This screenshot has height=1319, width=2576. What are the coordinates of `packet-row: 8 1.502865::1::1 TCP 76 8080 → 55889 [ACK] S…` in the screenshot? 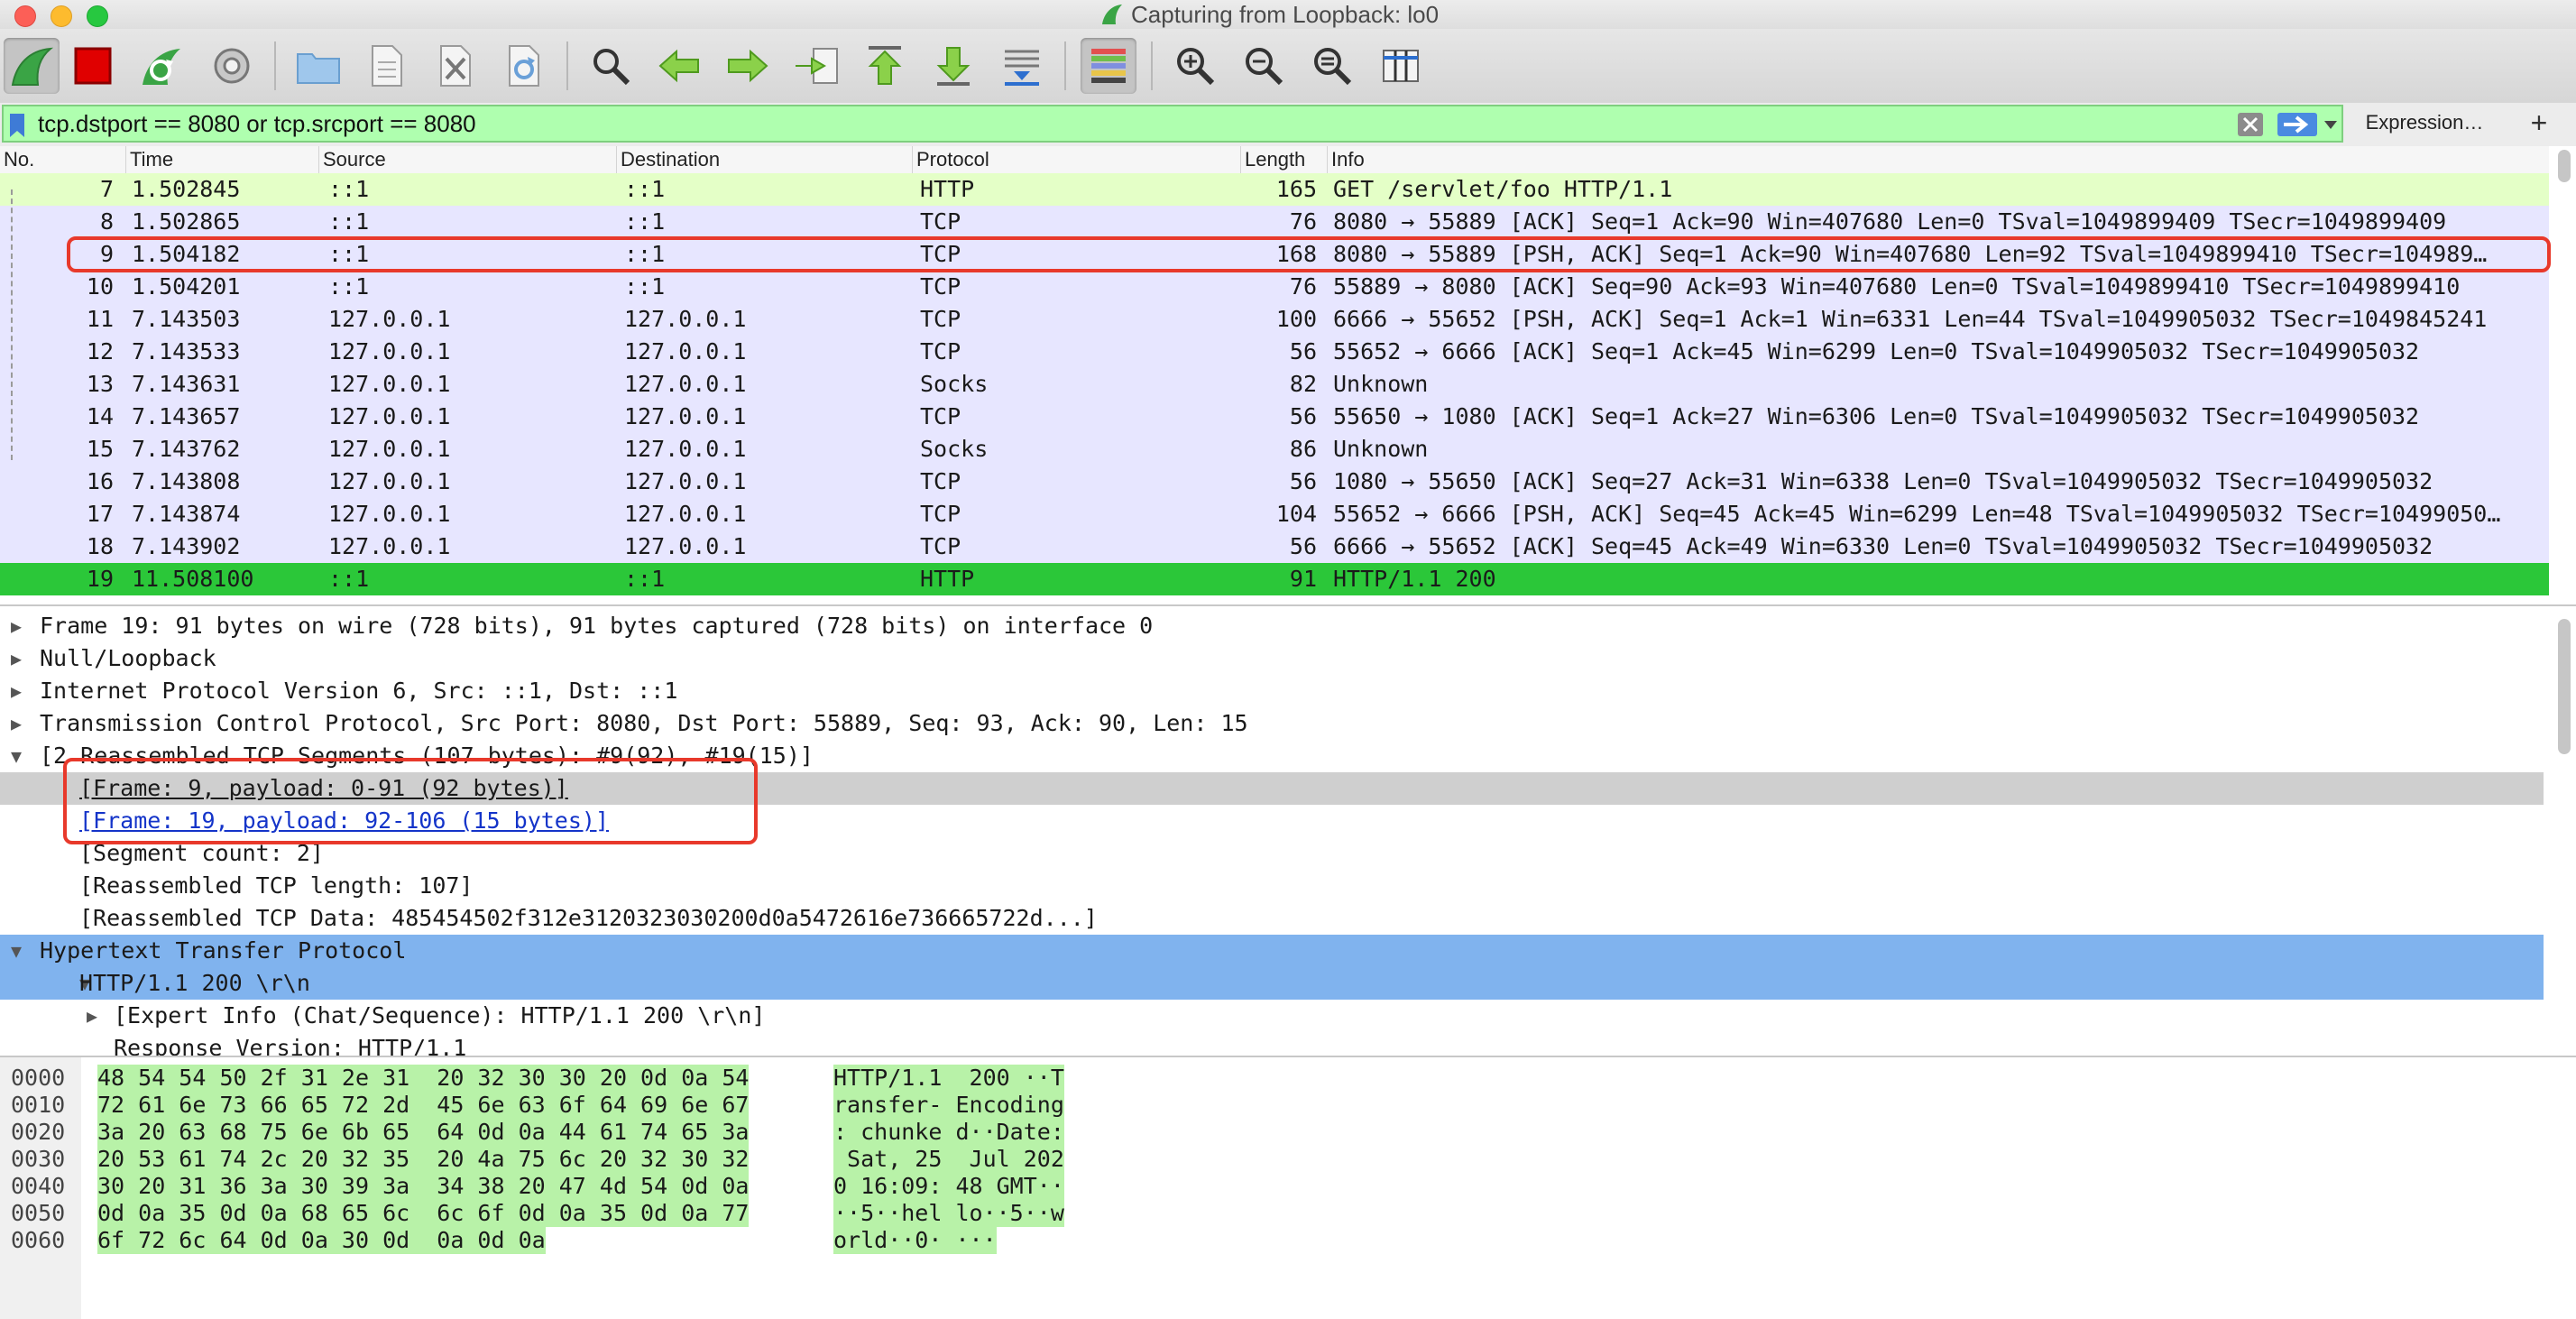 It's located at (1274, 222).